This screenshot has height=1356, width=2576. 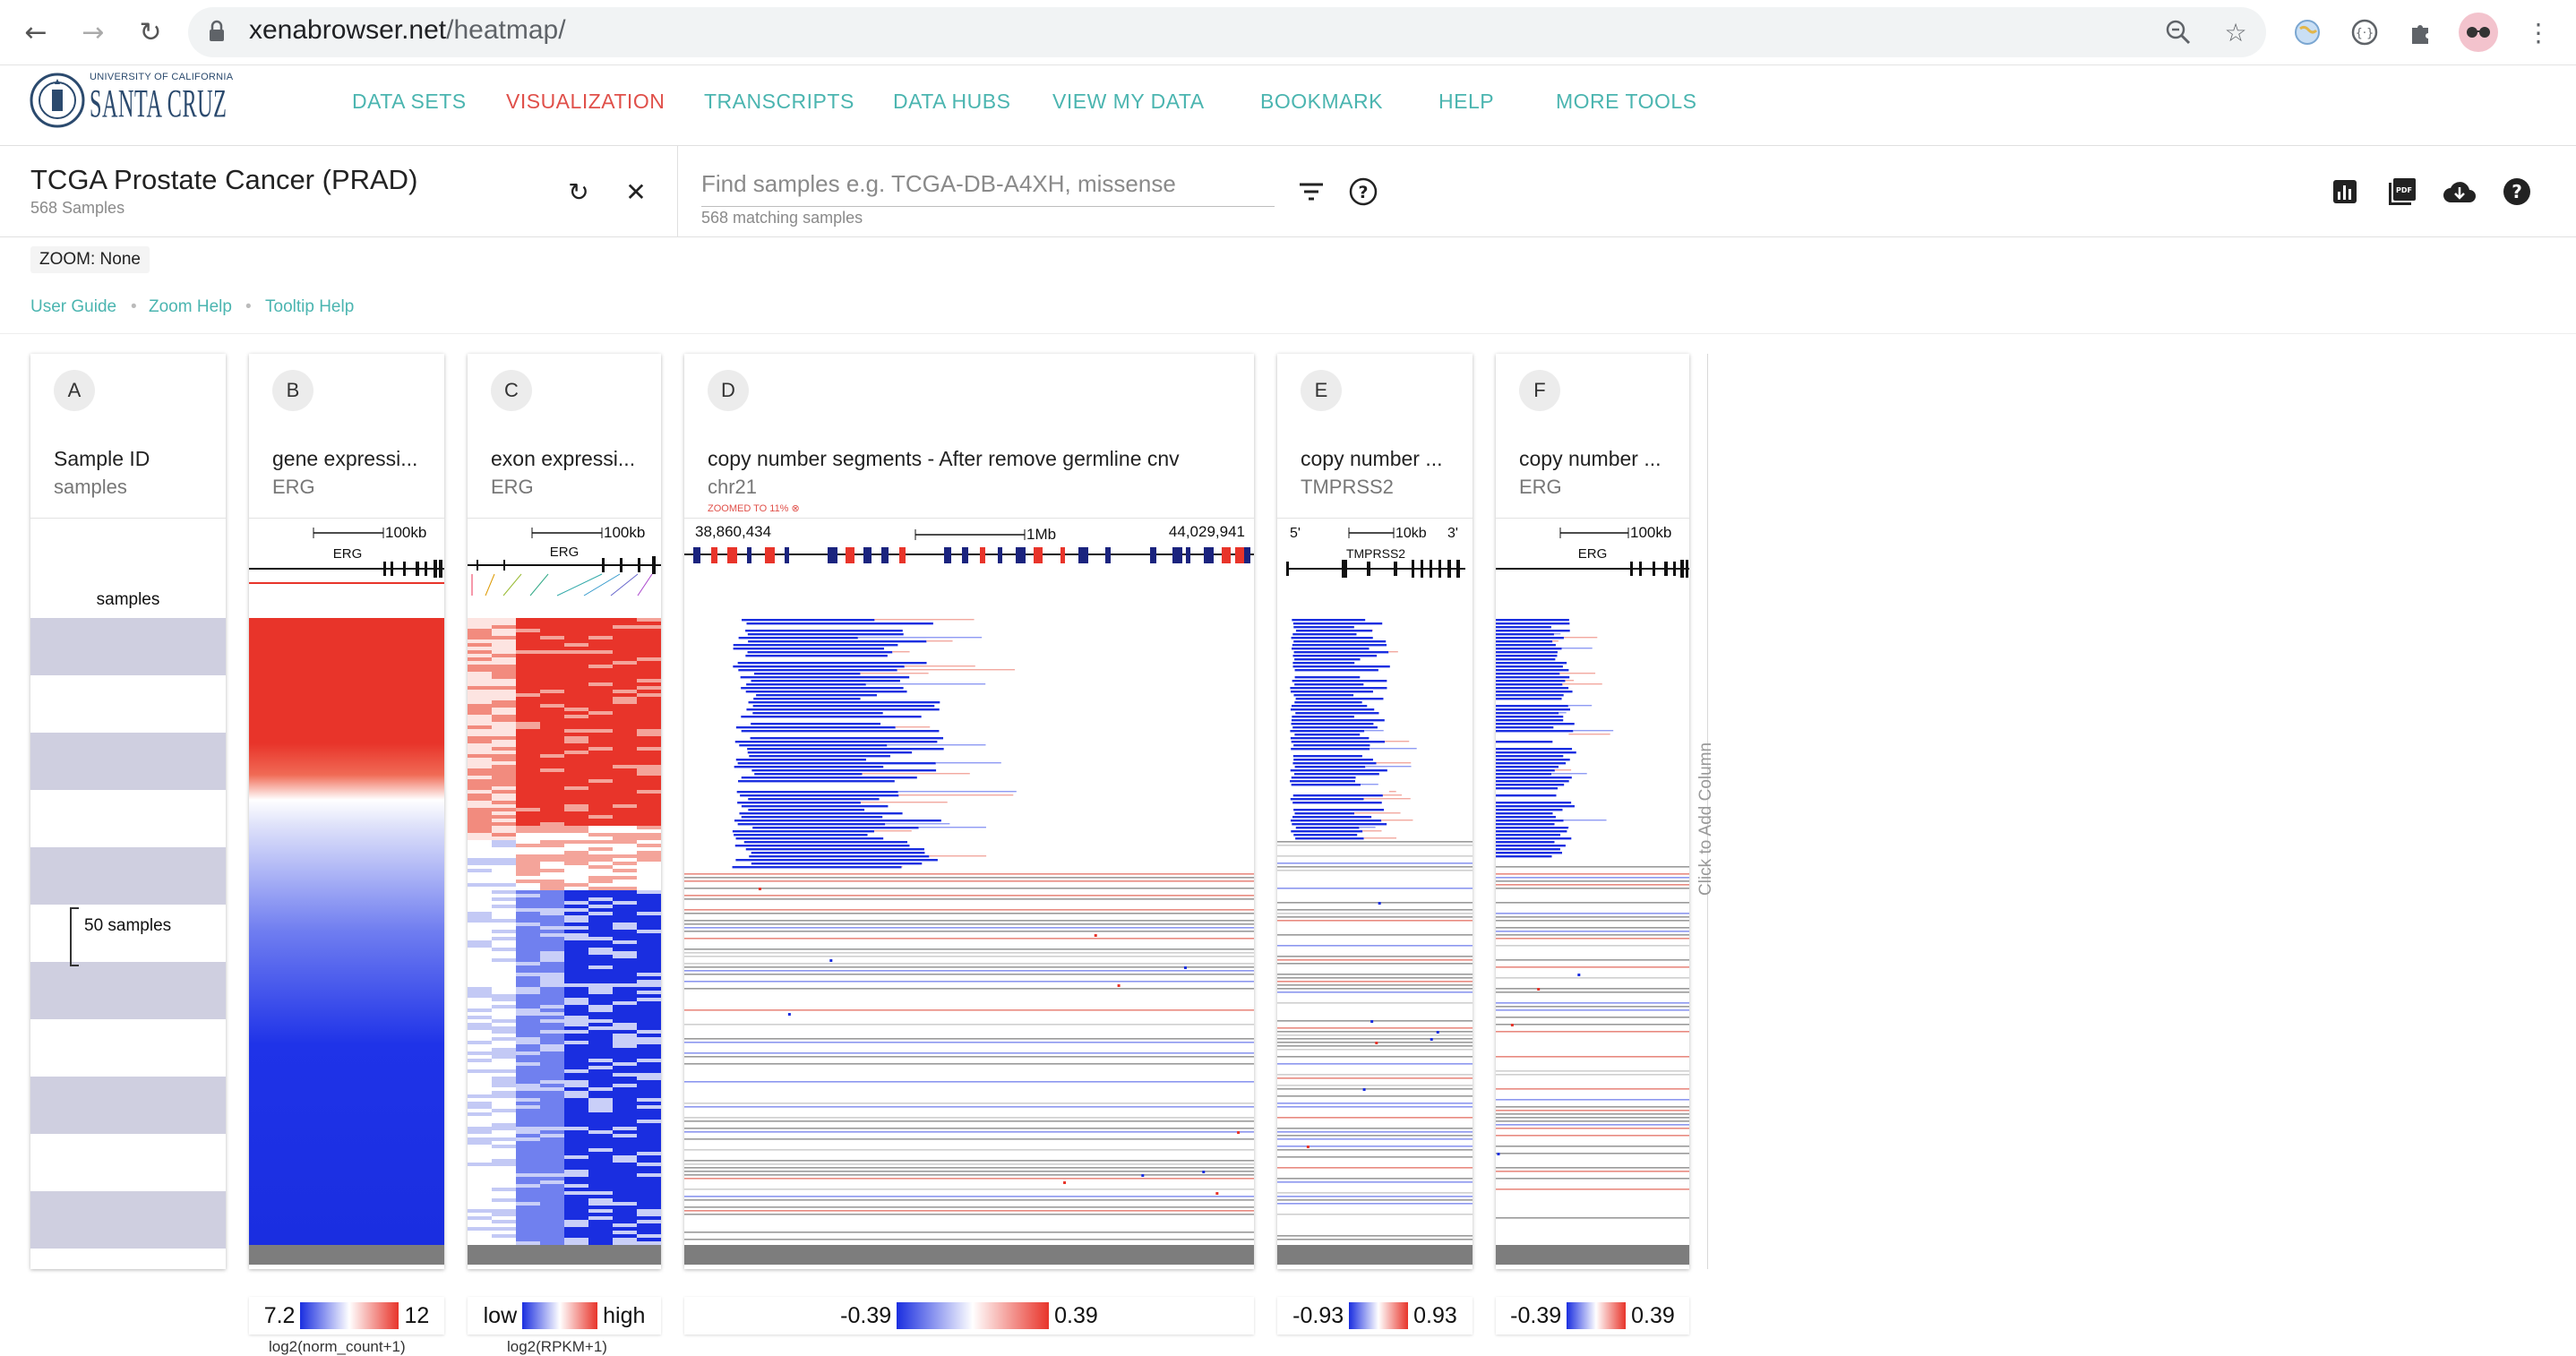 I want to click on nav-more-tools: MORE TOOLS, so click(x=1626, y=102).